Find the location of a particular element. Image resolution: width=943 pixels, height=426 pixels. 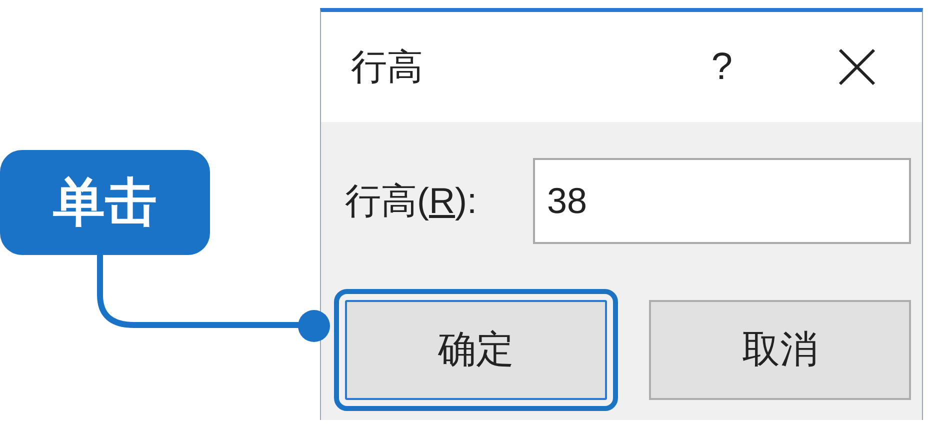

row-height-label: 行高(R): is located at coordinates (411, 201).